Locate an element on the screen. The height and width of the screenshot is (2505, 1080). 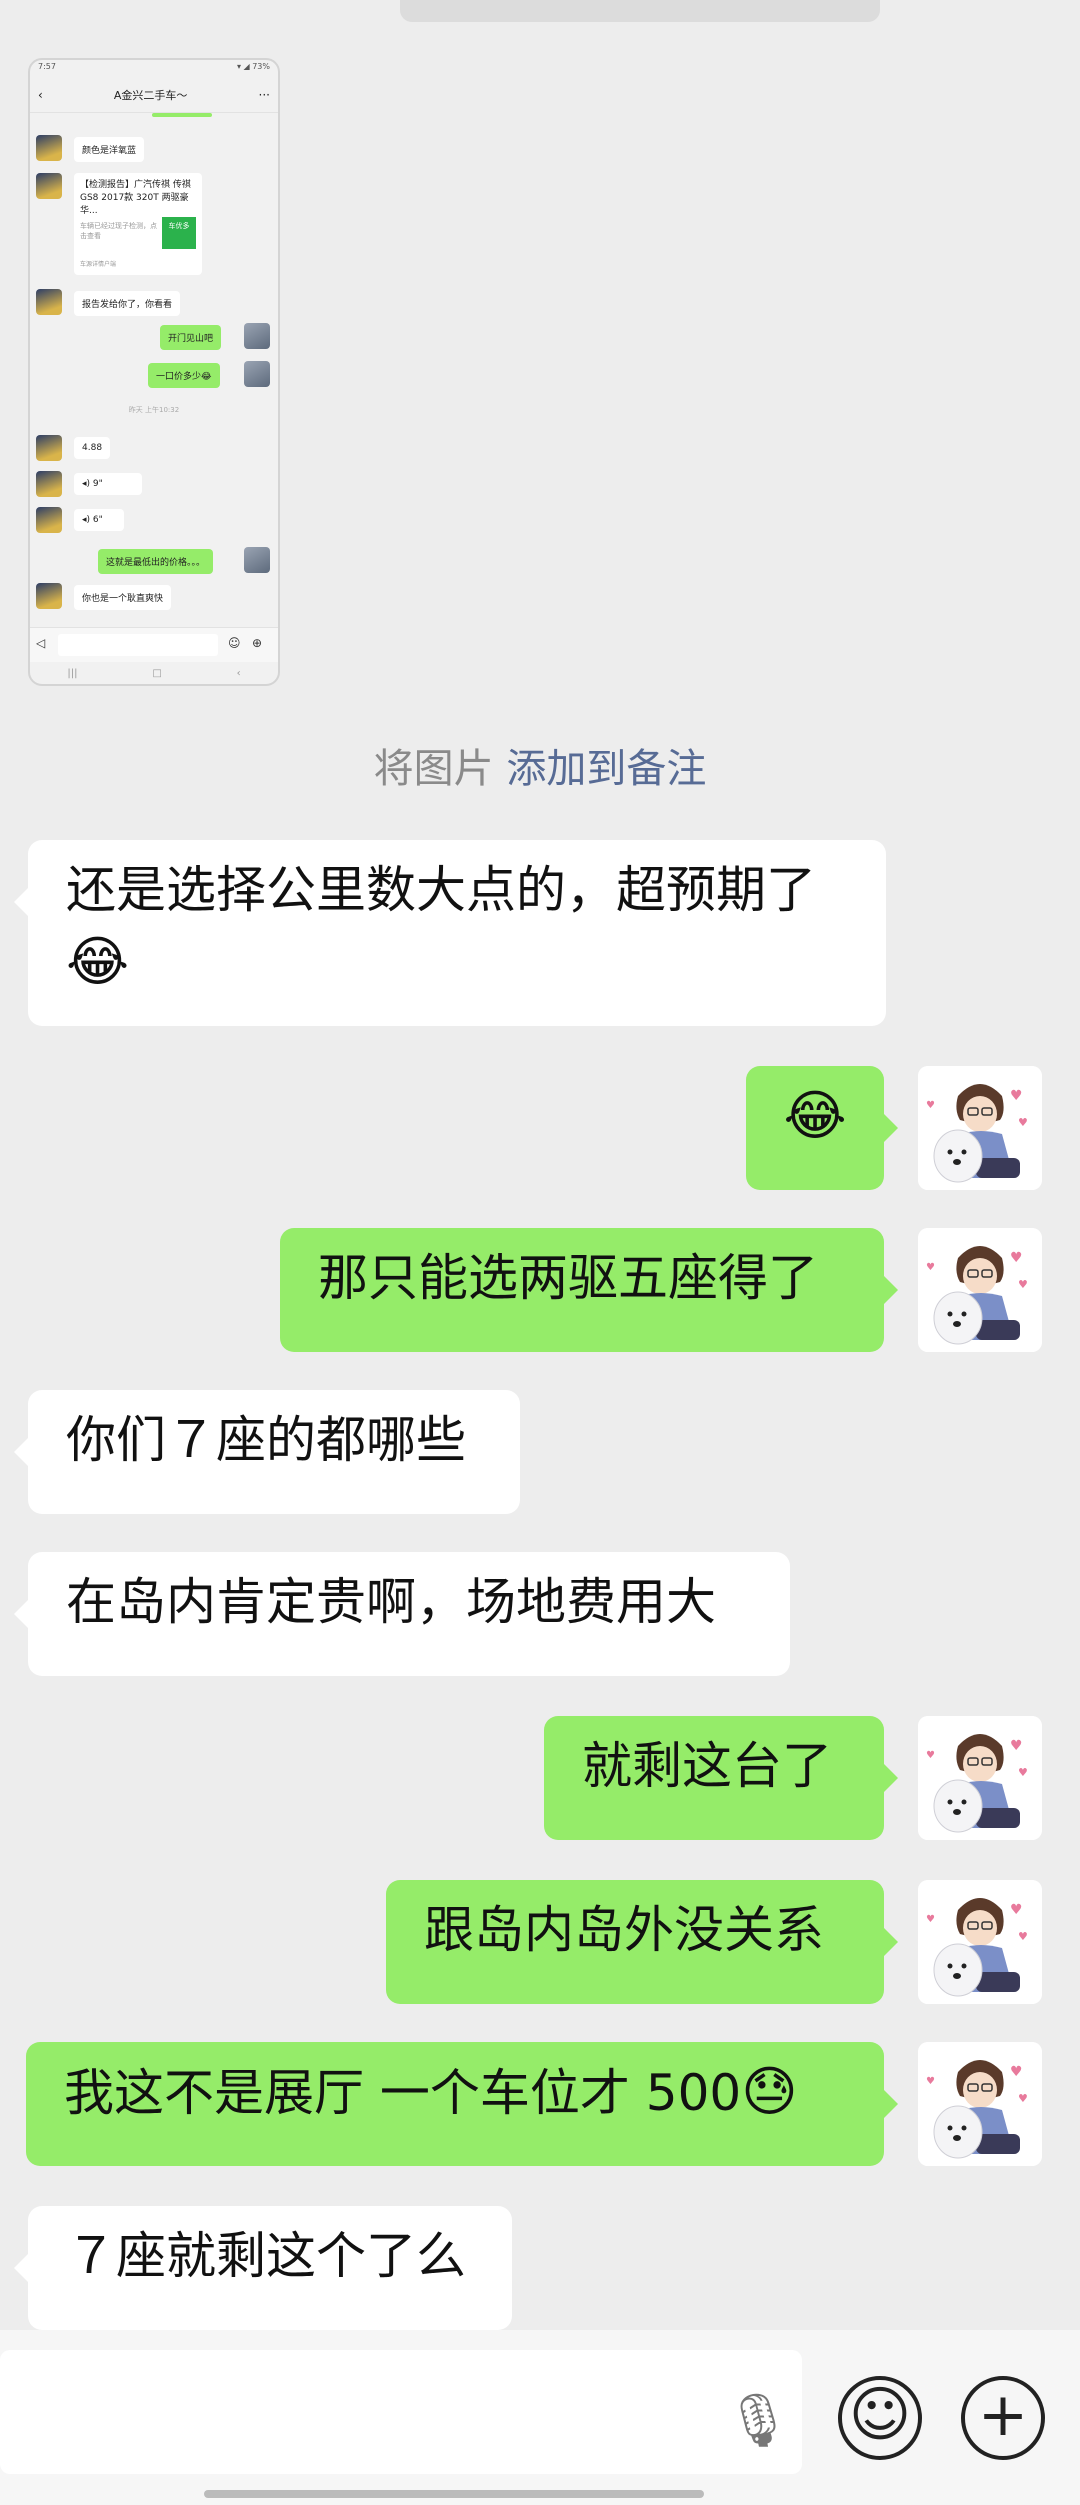
chat-input-bar: 🎙 ☺ + is located at coordinates (540, 2417).